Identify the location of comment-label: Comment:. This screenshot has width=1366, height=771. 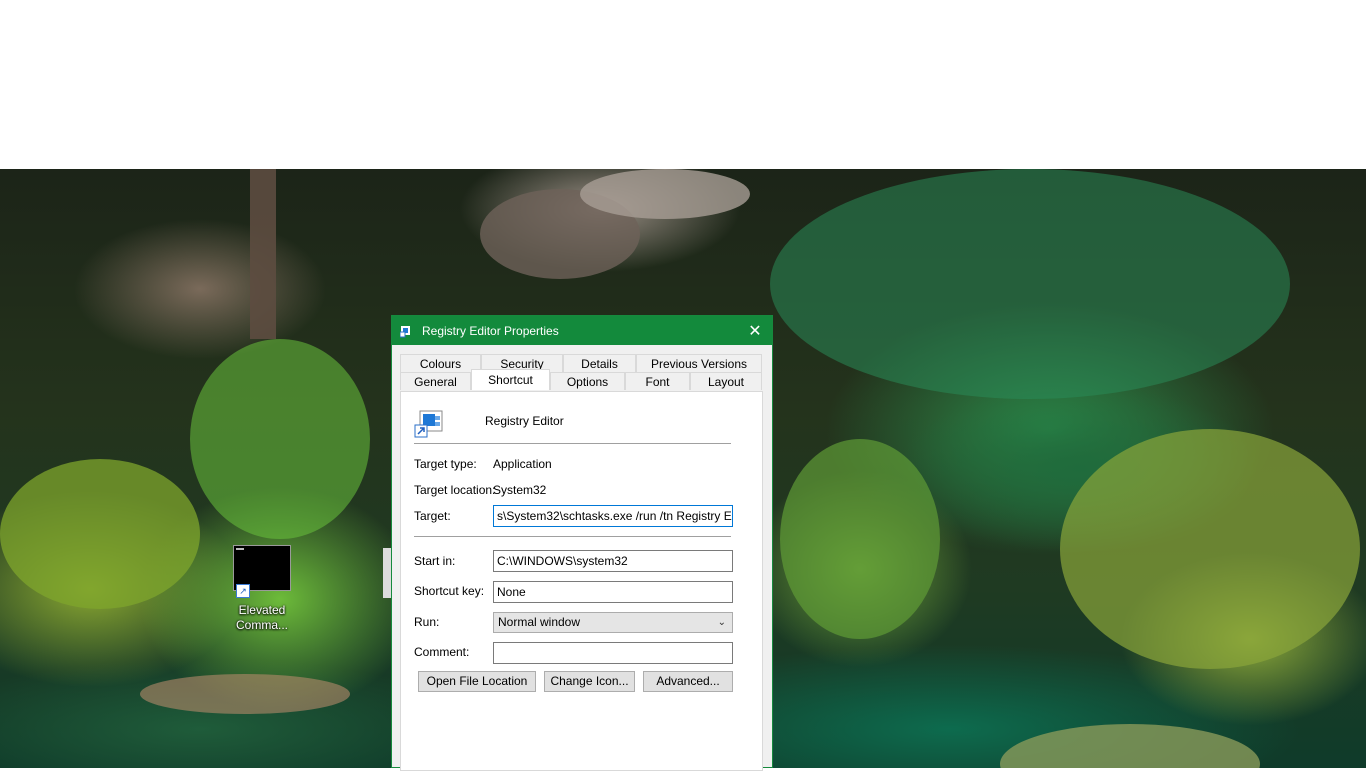
(442, 652).